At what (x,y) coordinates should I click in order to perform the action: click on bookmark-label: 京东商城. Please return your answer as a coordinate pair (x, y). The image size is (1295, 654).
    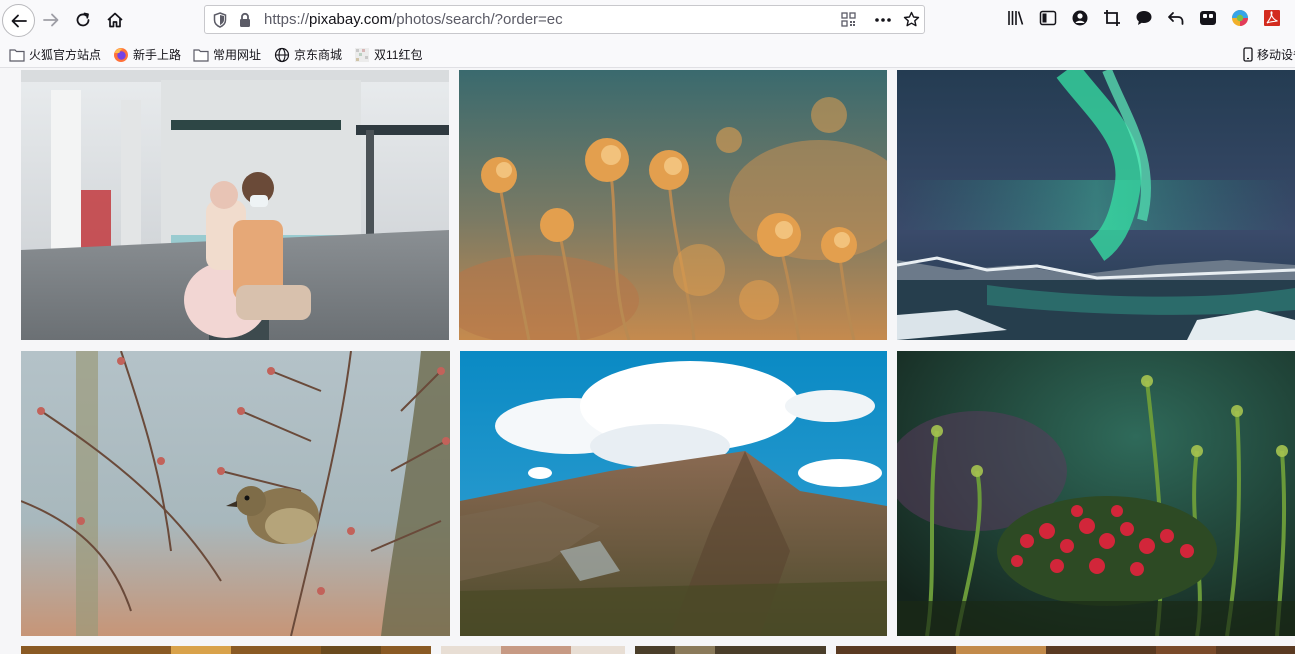
    Looking at the image, I should click on (318, 55).